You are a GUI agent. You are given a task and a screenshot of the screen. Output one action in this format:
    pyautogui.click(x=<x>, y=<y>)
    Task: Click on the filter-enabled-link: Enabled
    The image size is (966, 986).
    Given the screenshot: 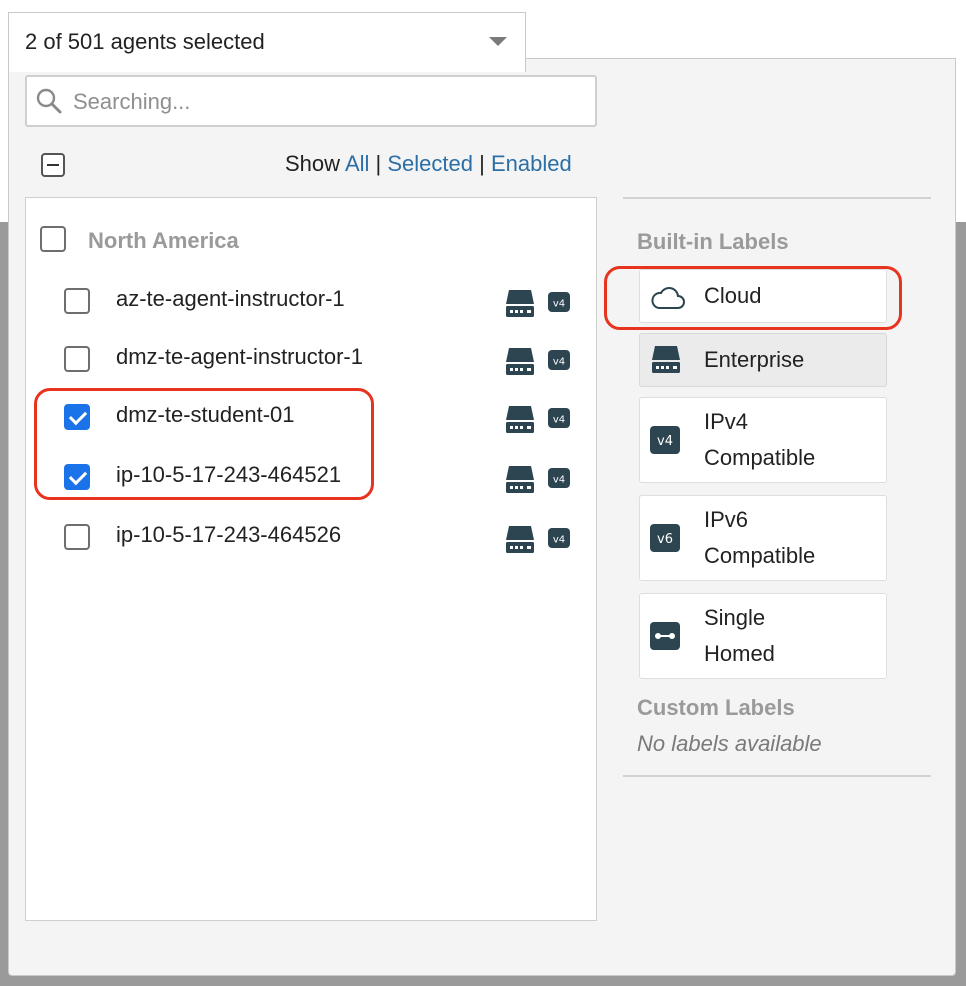 What is the action you would take?
    pyautogui.click(x=531, y=163)
    